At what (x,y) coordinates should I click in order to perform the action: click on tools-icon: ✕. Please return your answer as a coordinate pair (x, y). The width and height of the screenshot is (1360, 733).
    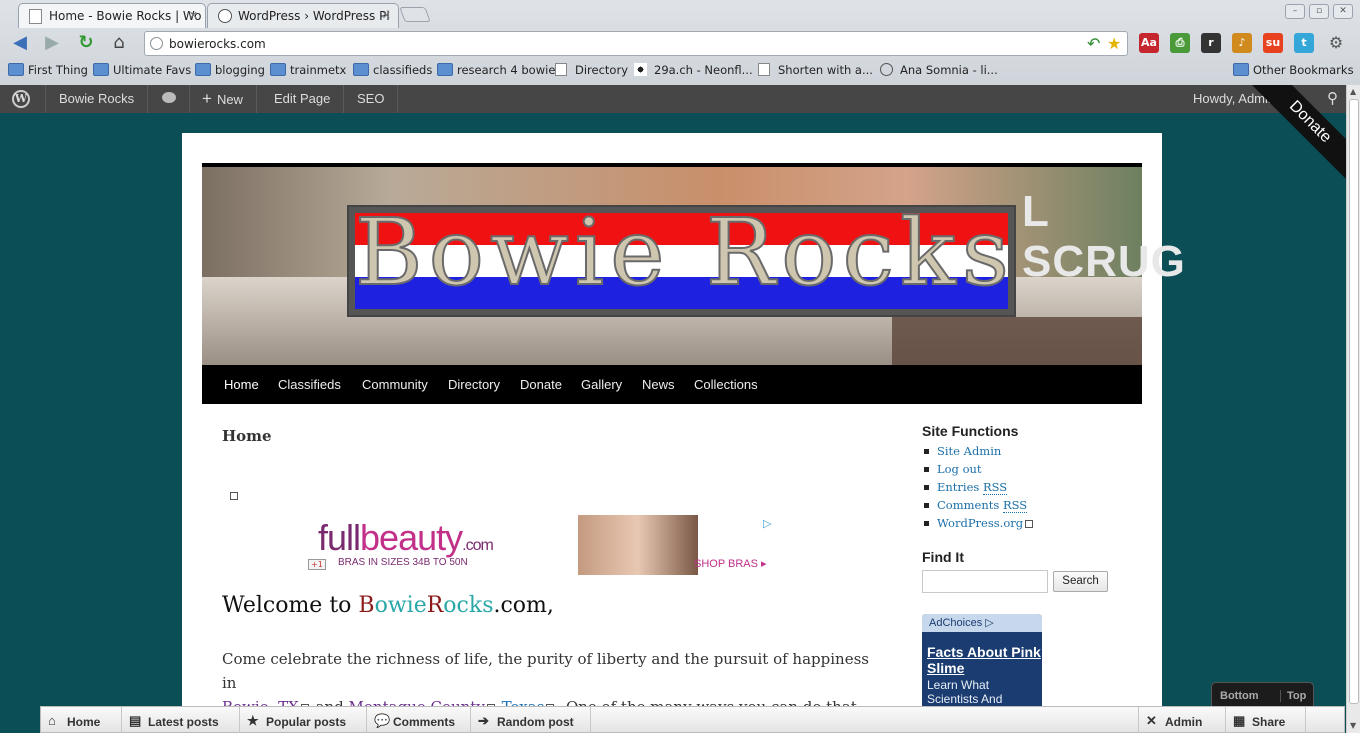
    Looking at the image, I should click on (1151, 720).